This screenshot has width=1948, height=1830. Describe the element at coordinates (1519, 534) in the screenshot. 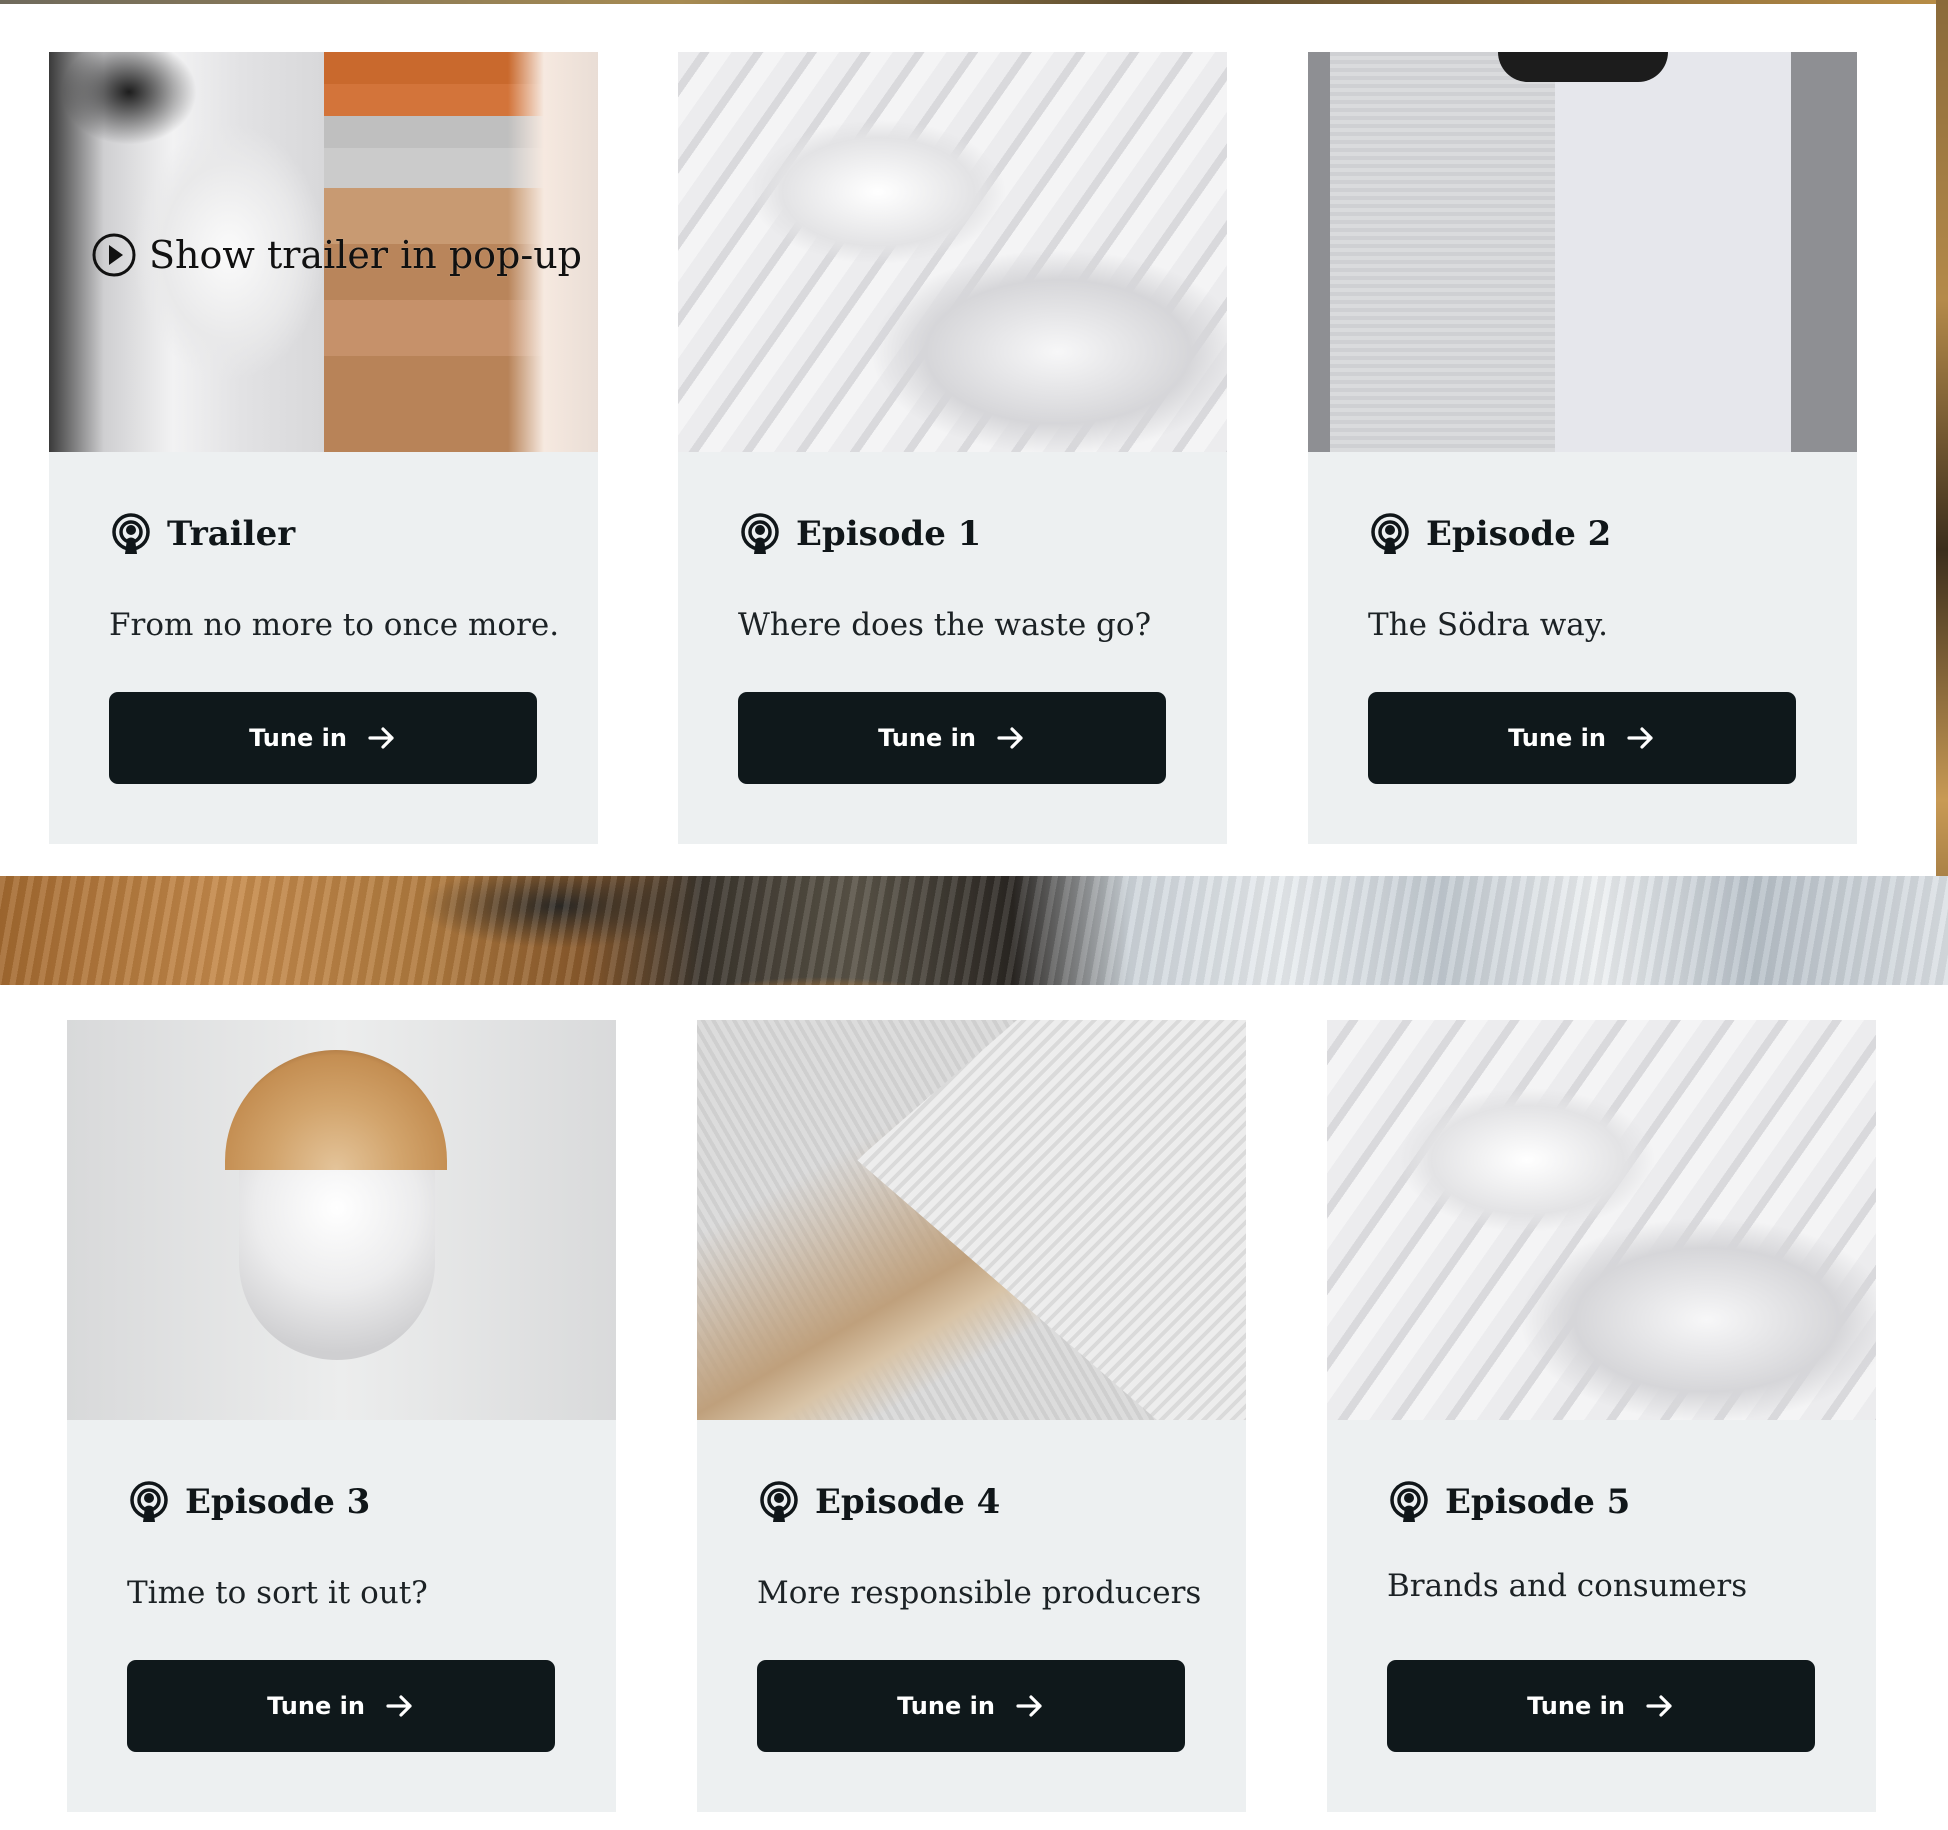

I see `episode-title-text: Episode 2` at that location.